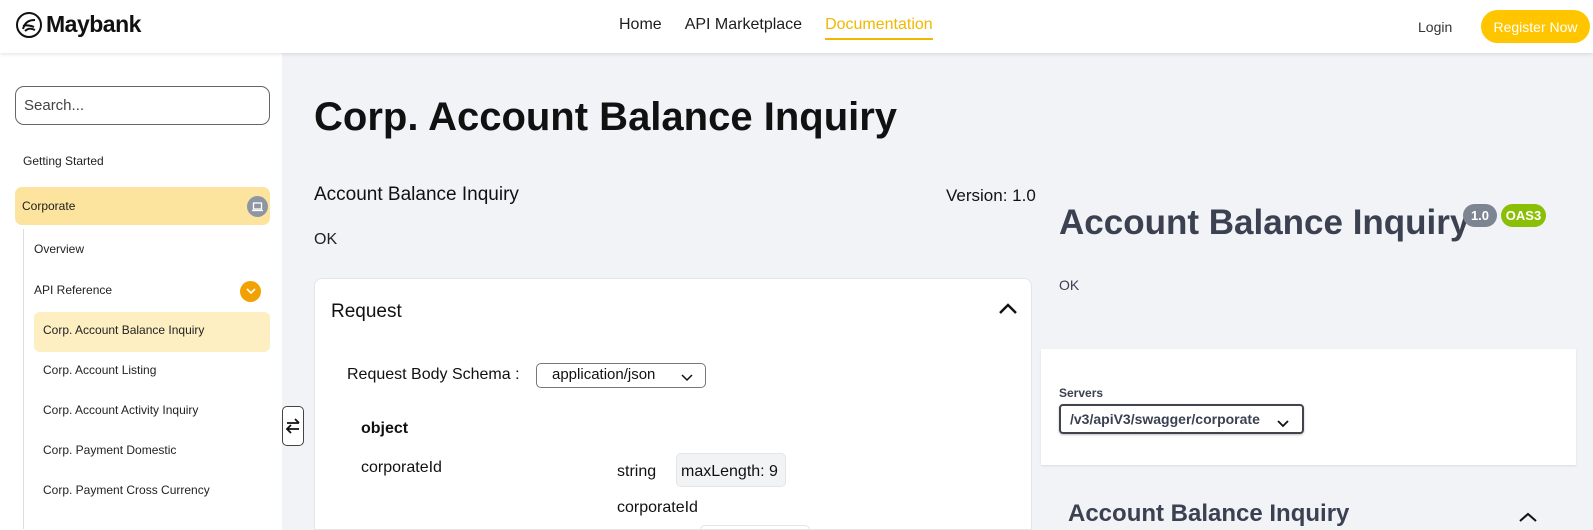 The height and width of the screenshot is (530, 1593). I want to click on login-link: Login, so click(1435, 27).